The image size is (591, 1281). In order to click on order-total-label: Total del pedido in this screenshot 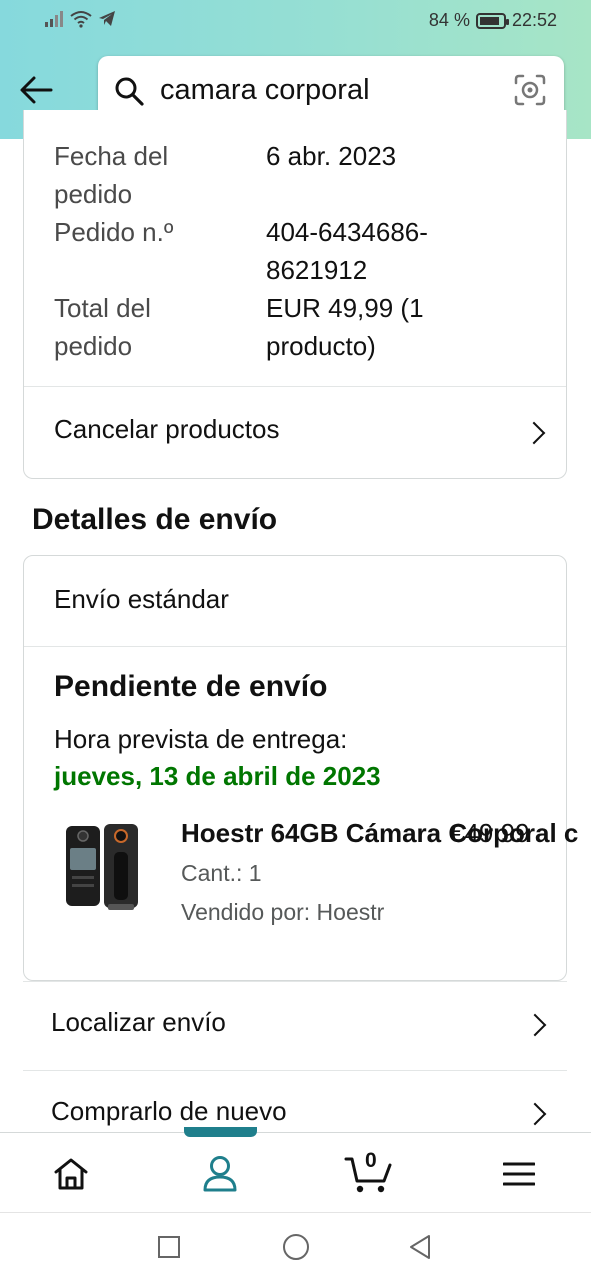, I will do `click(102, 327)`.